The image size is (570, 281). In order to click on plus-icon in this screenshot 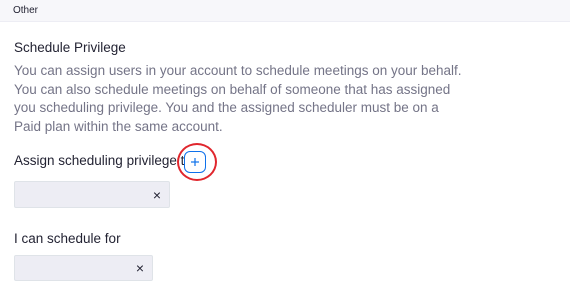, I will do `click(195, 162)`.